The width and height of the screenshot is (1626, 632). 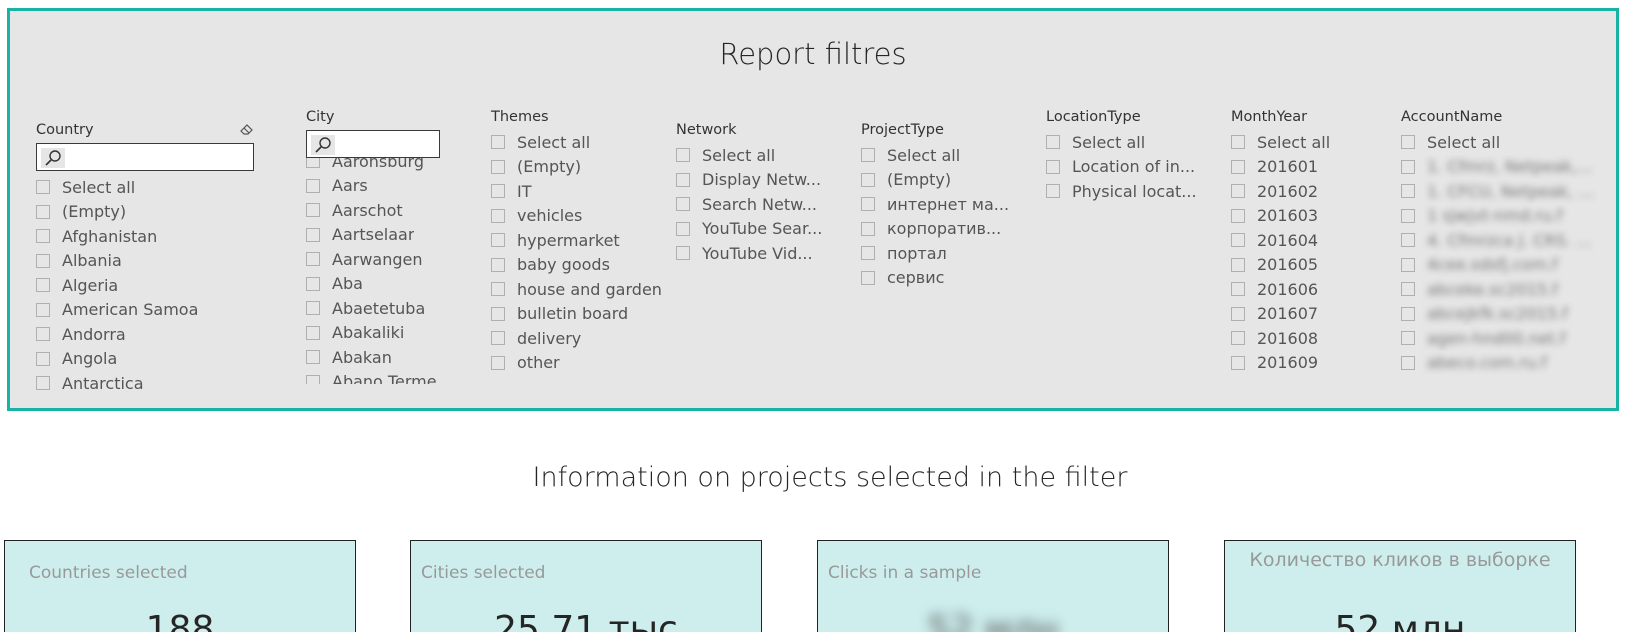 I want to click on list-item: Antarctica, so click(x=145, y=383).